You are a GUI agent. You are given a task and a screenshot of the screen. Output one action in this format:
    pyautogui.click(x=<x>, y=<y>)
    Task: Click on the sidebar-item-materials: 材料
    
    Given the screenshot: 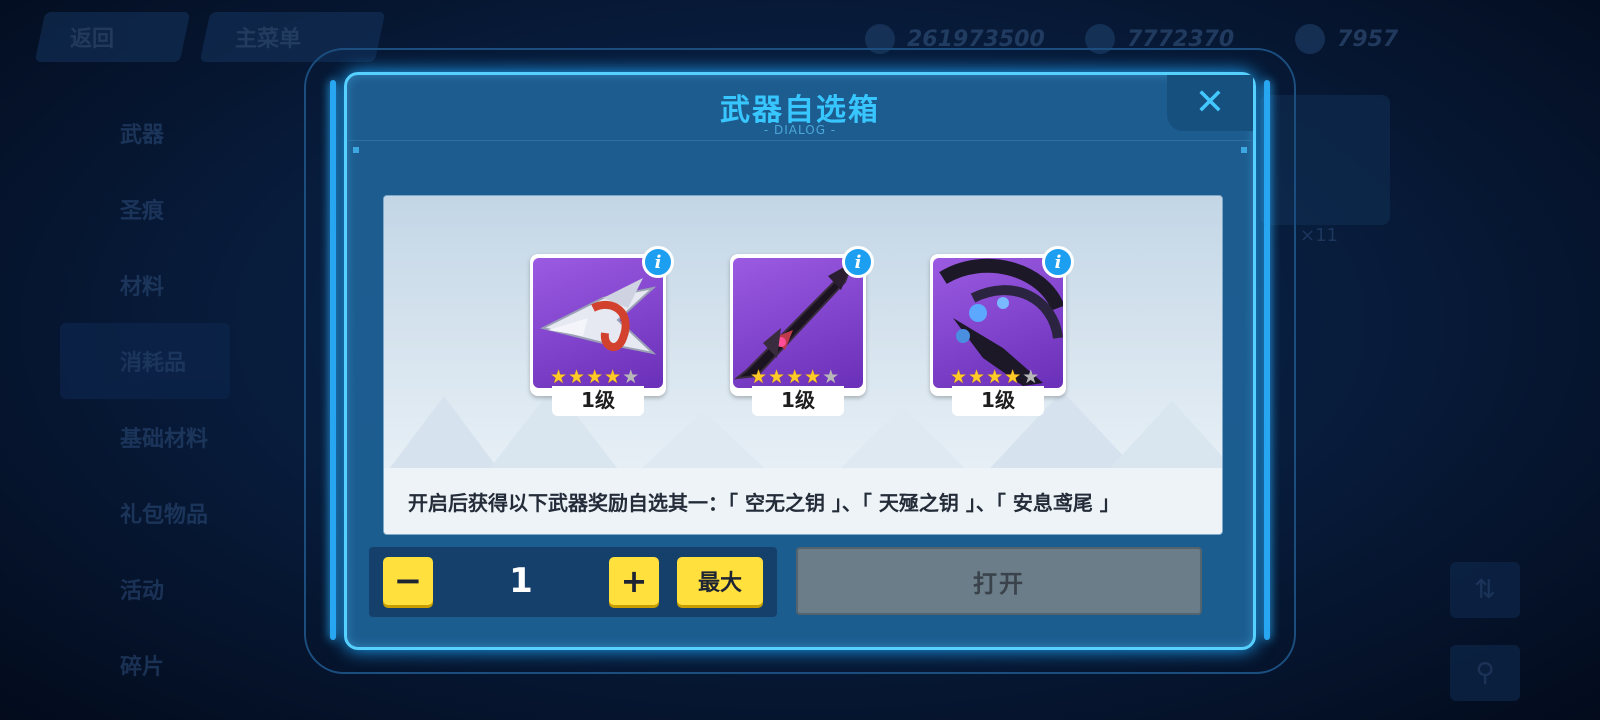 What is the action you would take?
    pyautogui.click(x=145, y=285)
    